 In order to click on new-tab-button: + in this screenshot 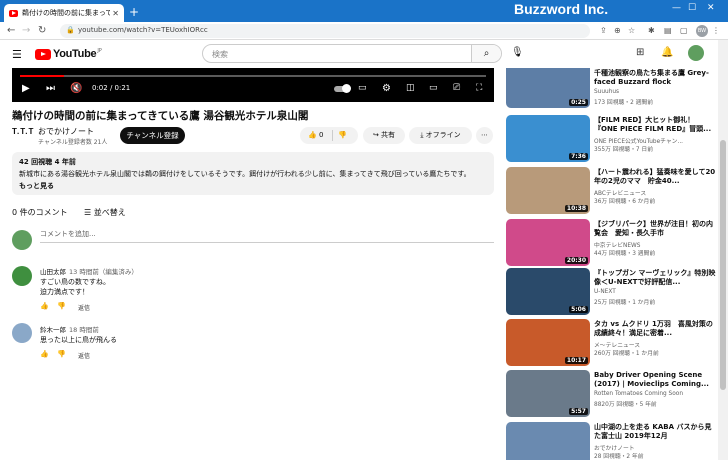, I will do `click(134, 12)`.